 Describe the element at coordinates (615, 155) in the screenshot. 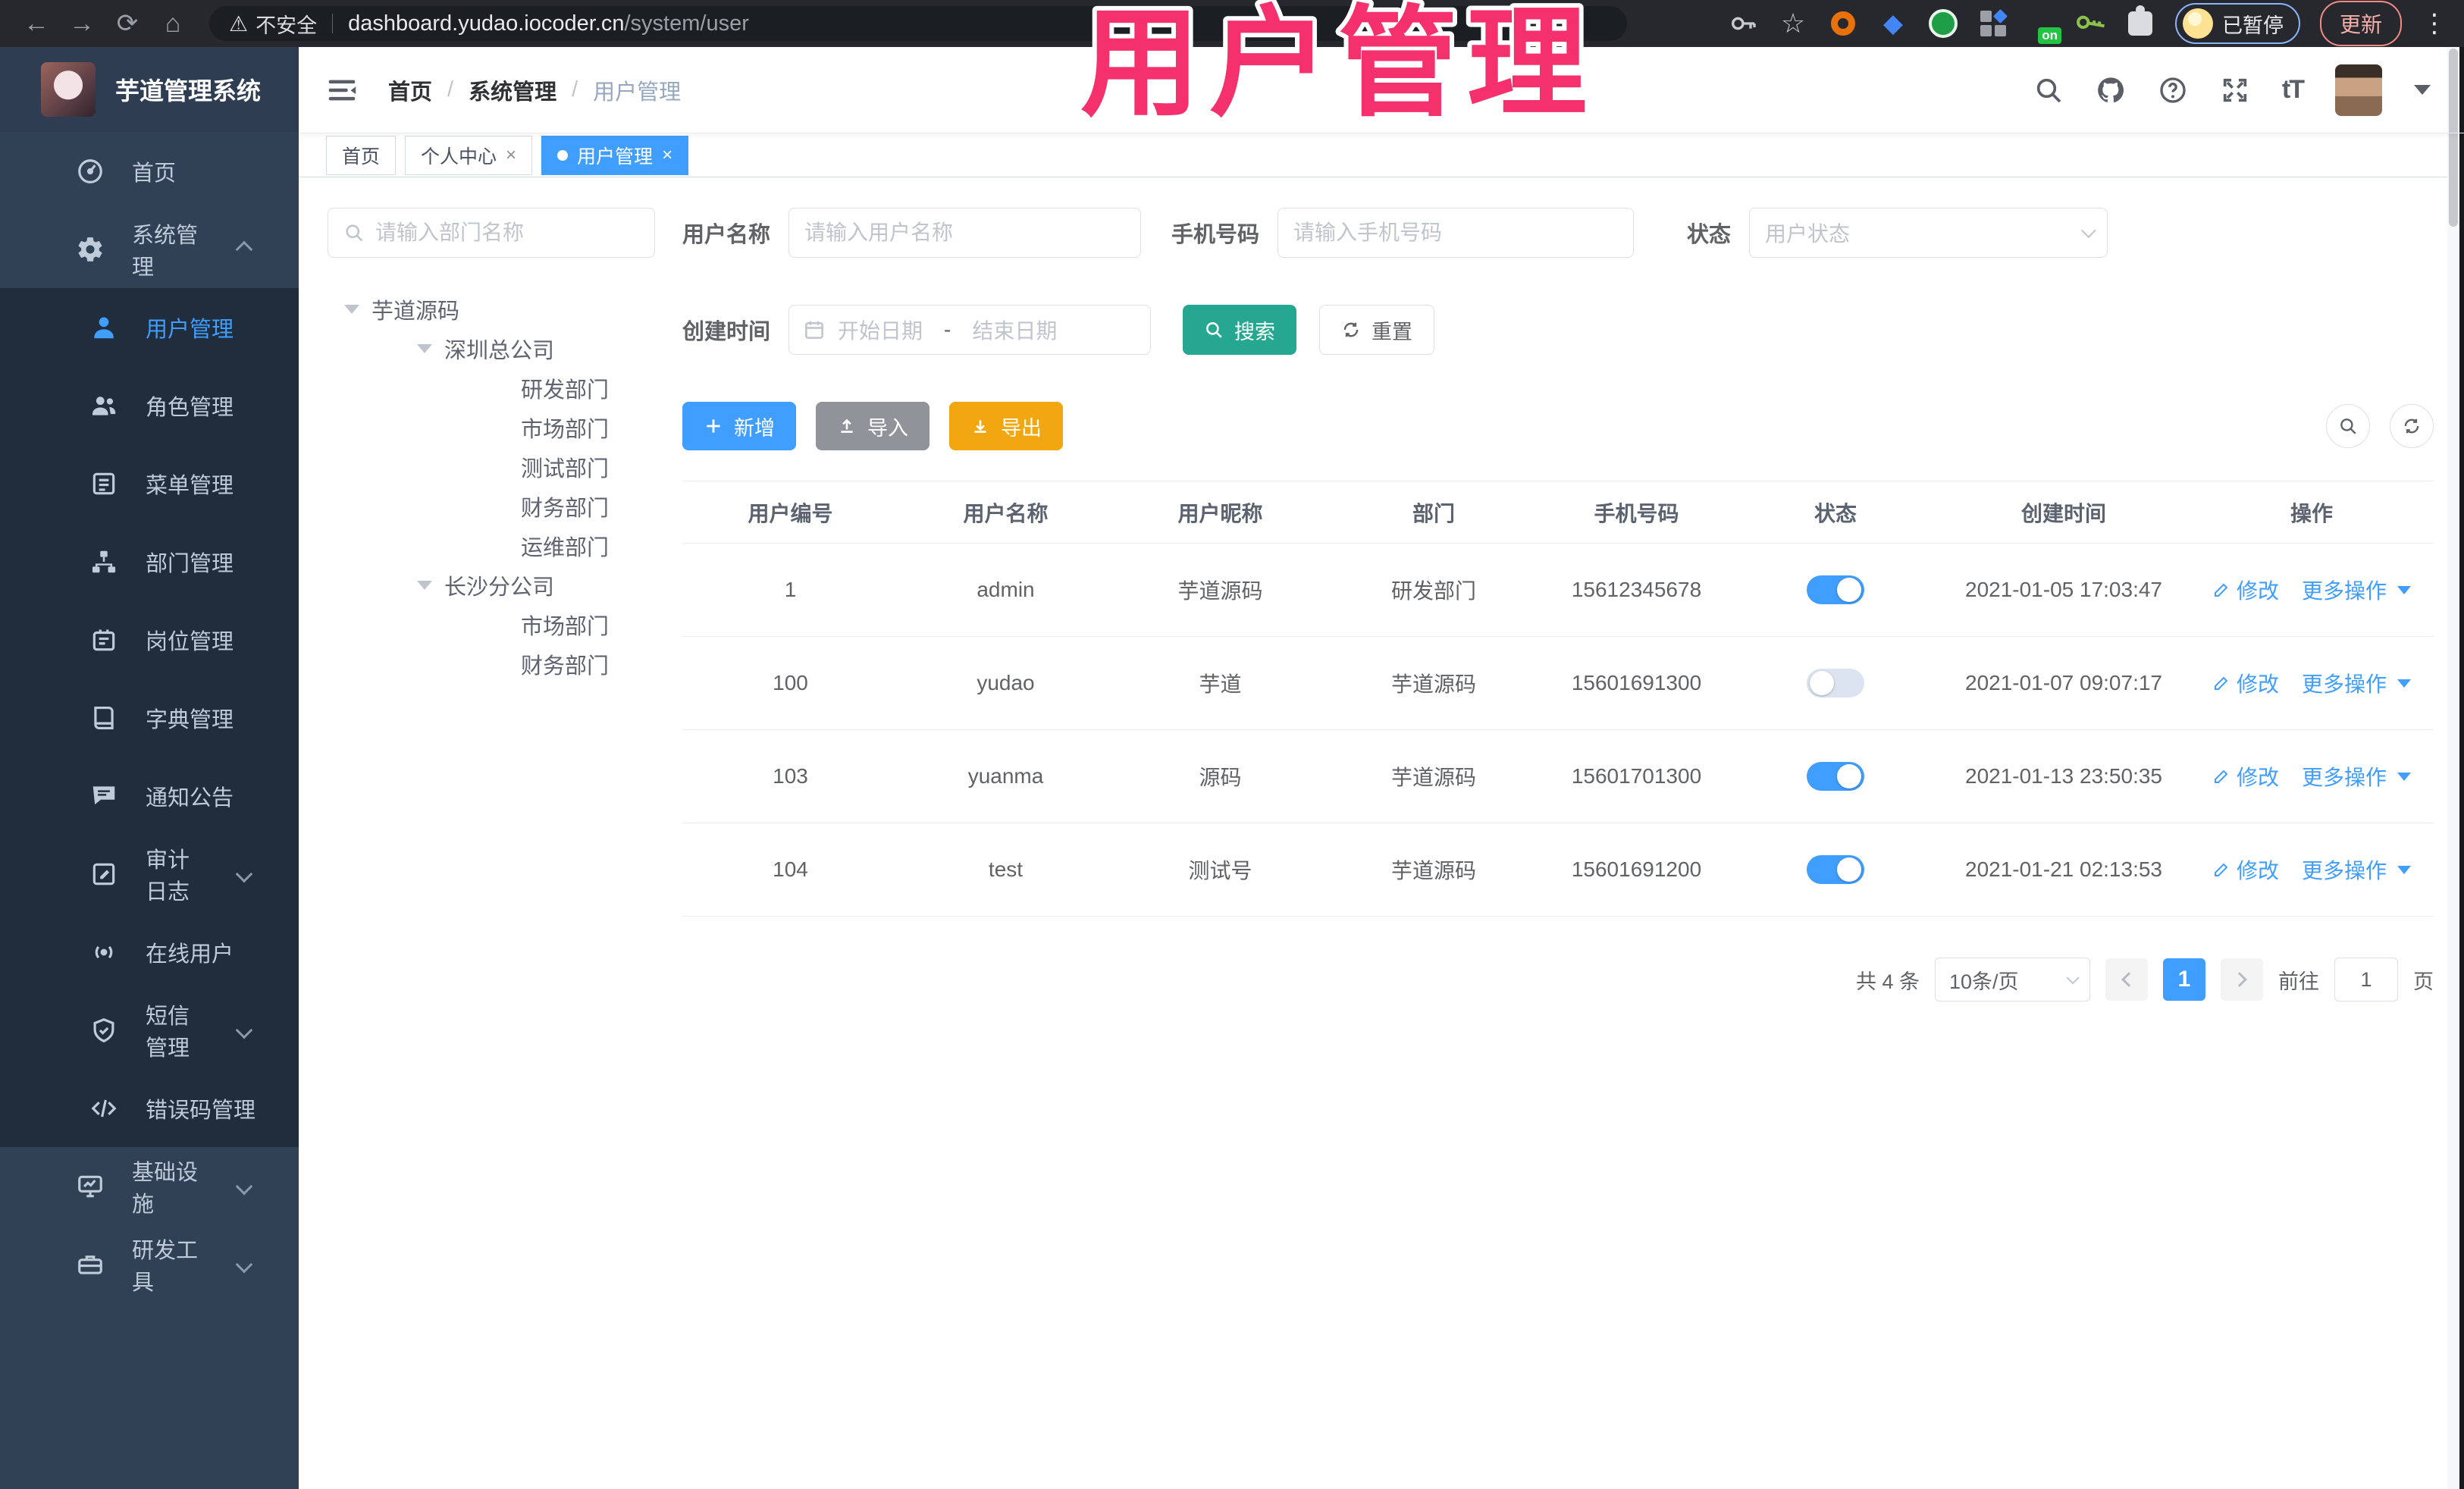

I see `tab-user-management: 用户管理` at that location.